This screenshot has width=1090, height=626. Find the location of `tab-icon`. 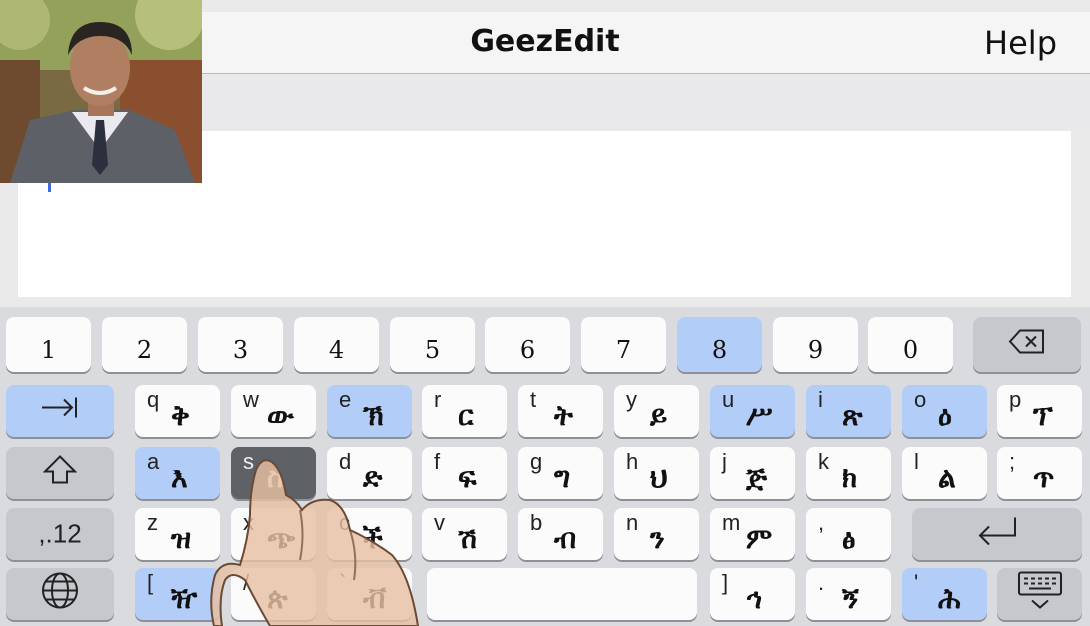

tab-icon is located at coordinates (60, 411).